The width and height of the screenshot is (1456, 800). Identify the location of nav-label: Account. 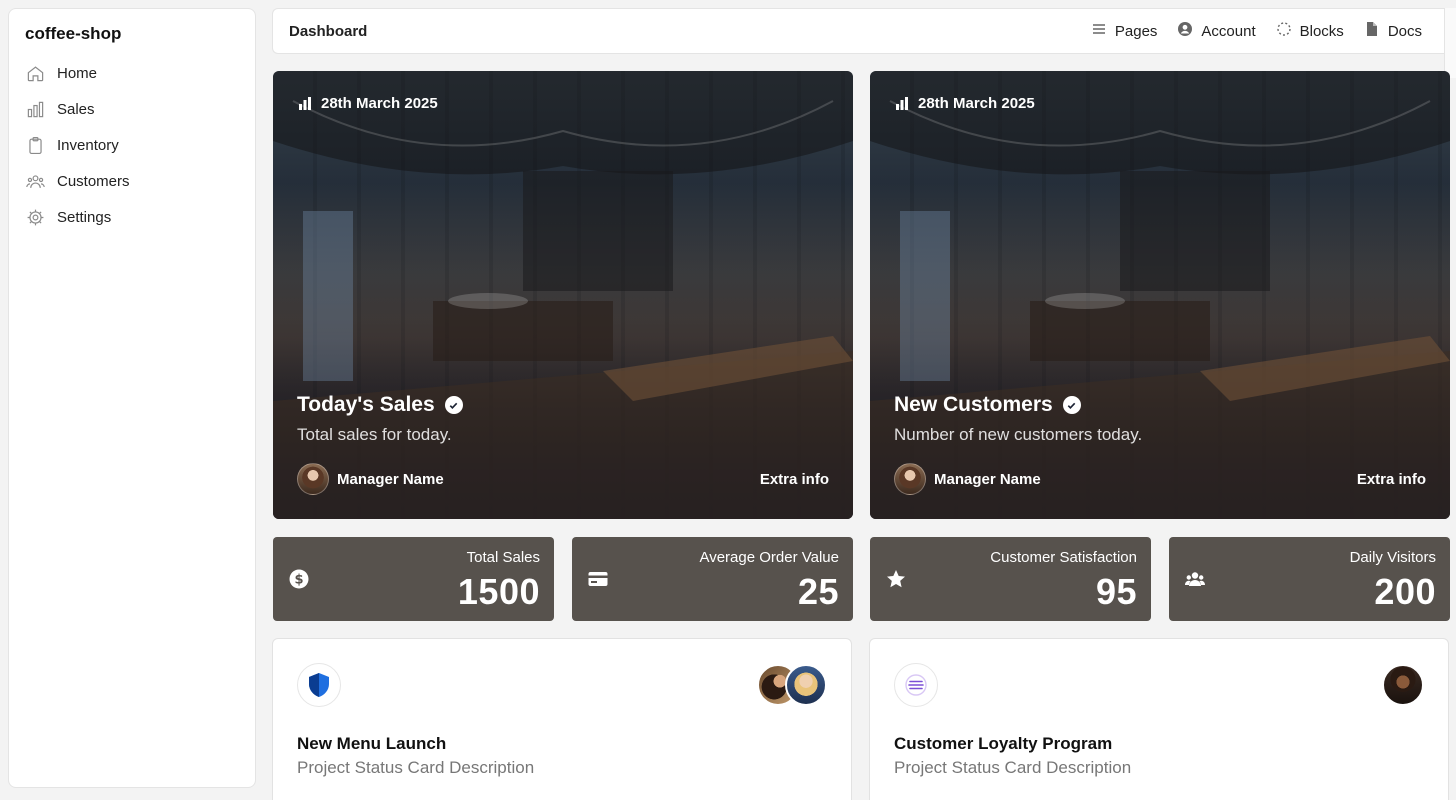
(1228, 31).